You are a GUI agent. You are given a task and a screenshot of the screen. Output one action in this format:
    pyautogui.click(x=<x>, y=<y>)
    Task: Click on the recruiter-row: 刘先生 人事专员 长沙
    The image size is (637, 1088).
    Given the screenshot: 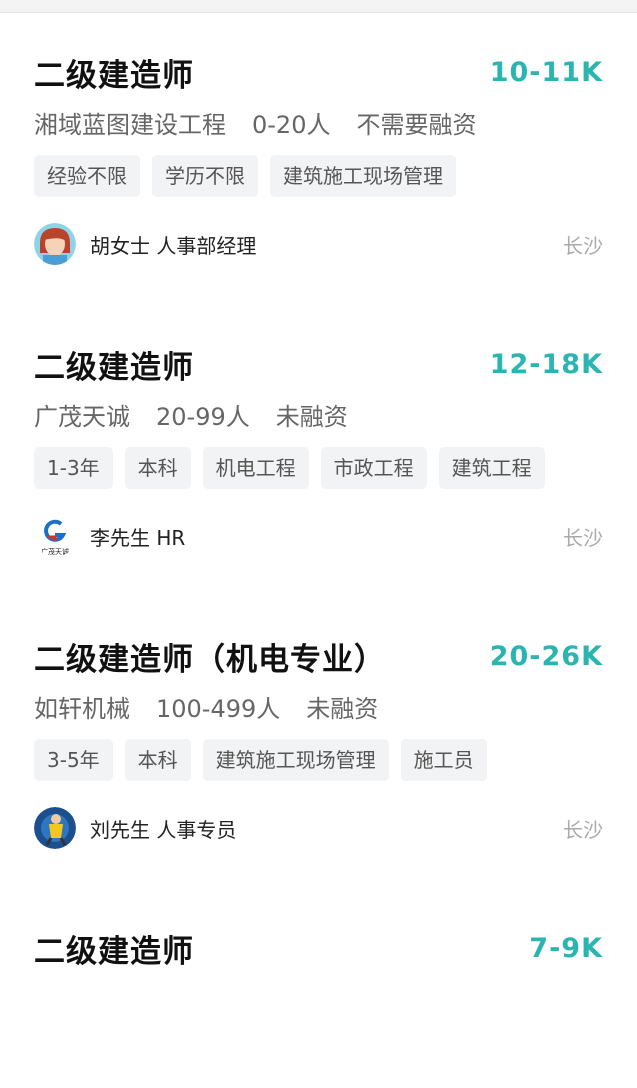 What is the action you would take?
    pyautogui.click(x=318, y=828)
    